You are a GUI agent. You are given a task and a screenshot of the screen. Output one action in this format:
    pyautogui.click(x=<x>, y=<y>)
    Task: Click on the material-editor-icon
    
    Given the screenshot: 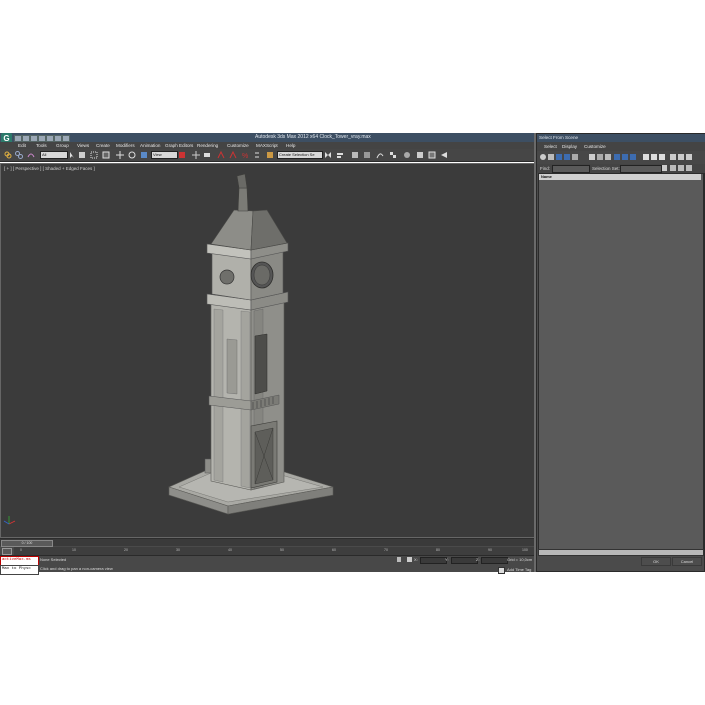 What is the action you would take?
    pyautogui.click(x=407, y=155)
    